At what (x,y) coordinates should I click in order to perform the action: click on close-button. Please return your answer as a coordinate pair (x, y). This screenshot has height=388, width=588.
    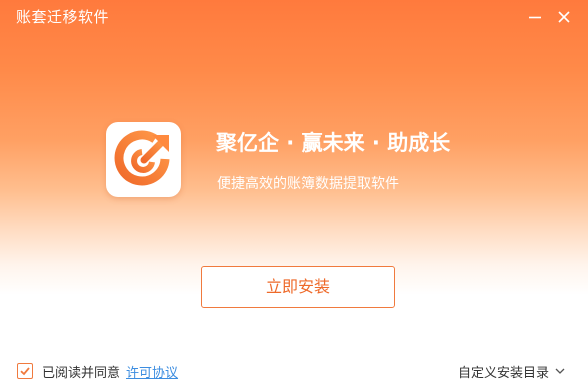
    Looking at the image, I should click on (564, 17).